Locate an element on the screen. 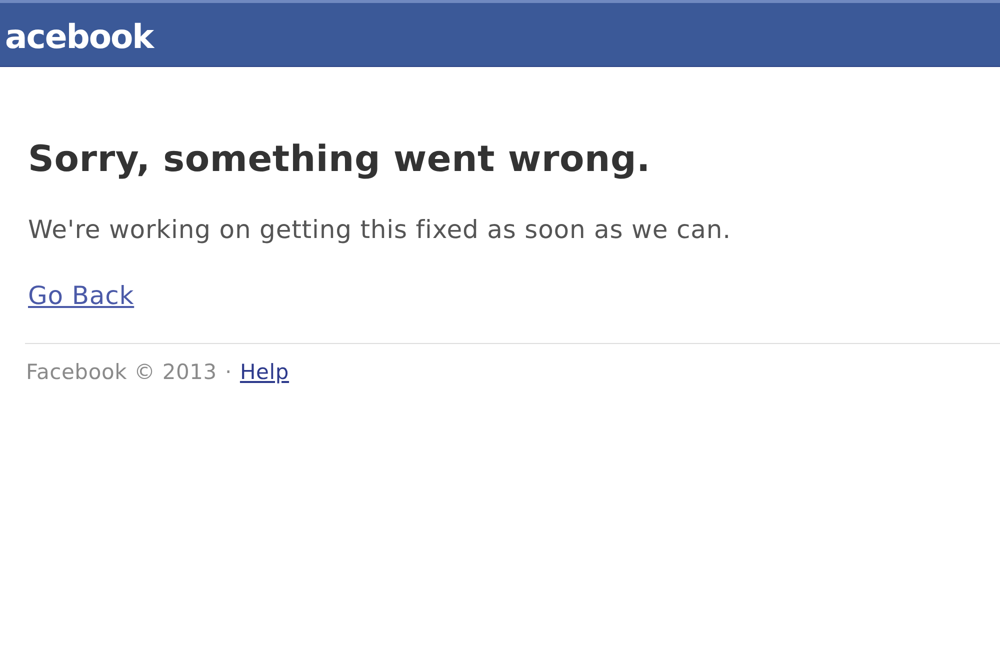  help-link: Help is located at coordinates (265, 372).